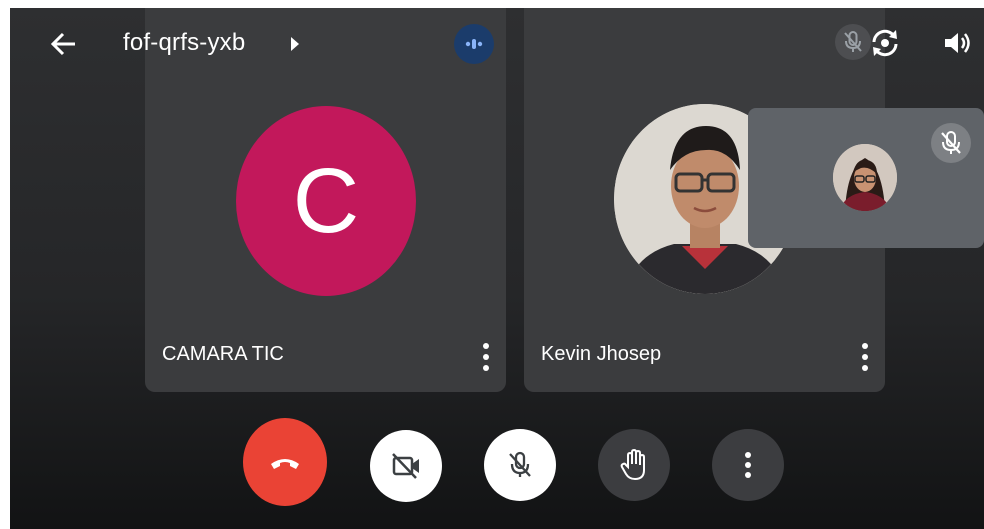 The image size is (984, 529). What do you see at coordinates (223, 354) in the screenshot?
I see `participant-name: CAMARA TIC` at bounding box center [223, 354].